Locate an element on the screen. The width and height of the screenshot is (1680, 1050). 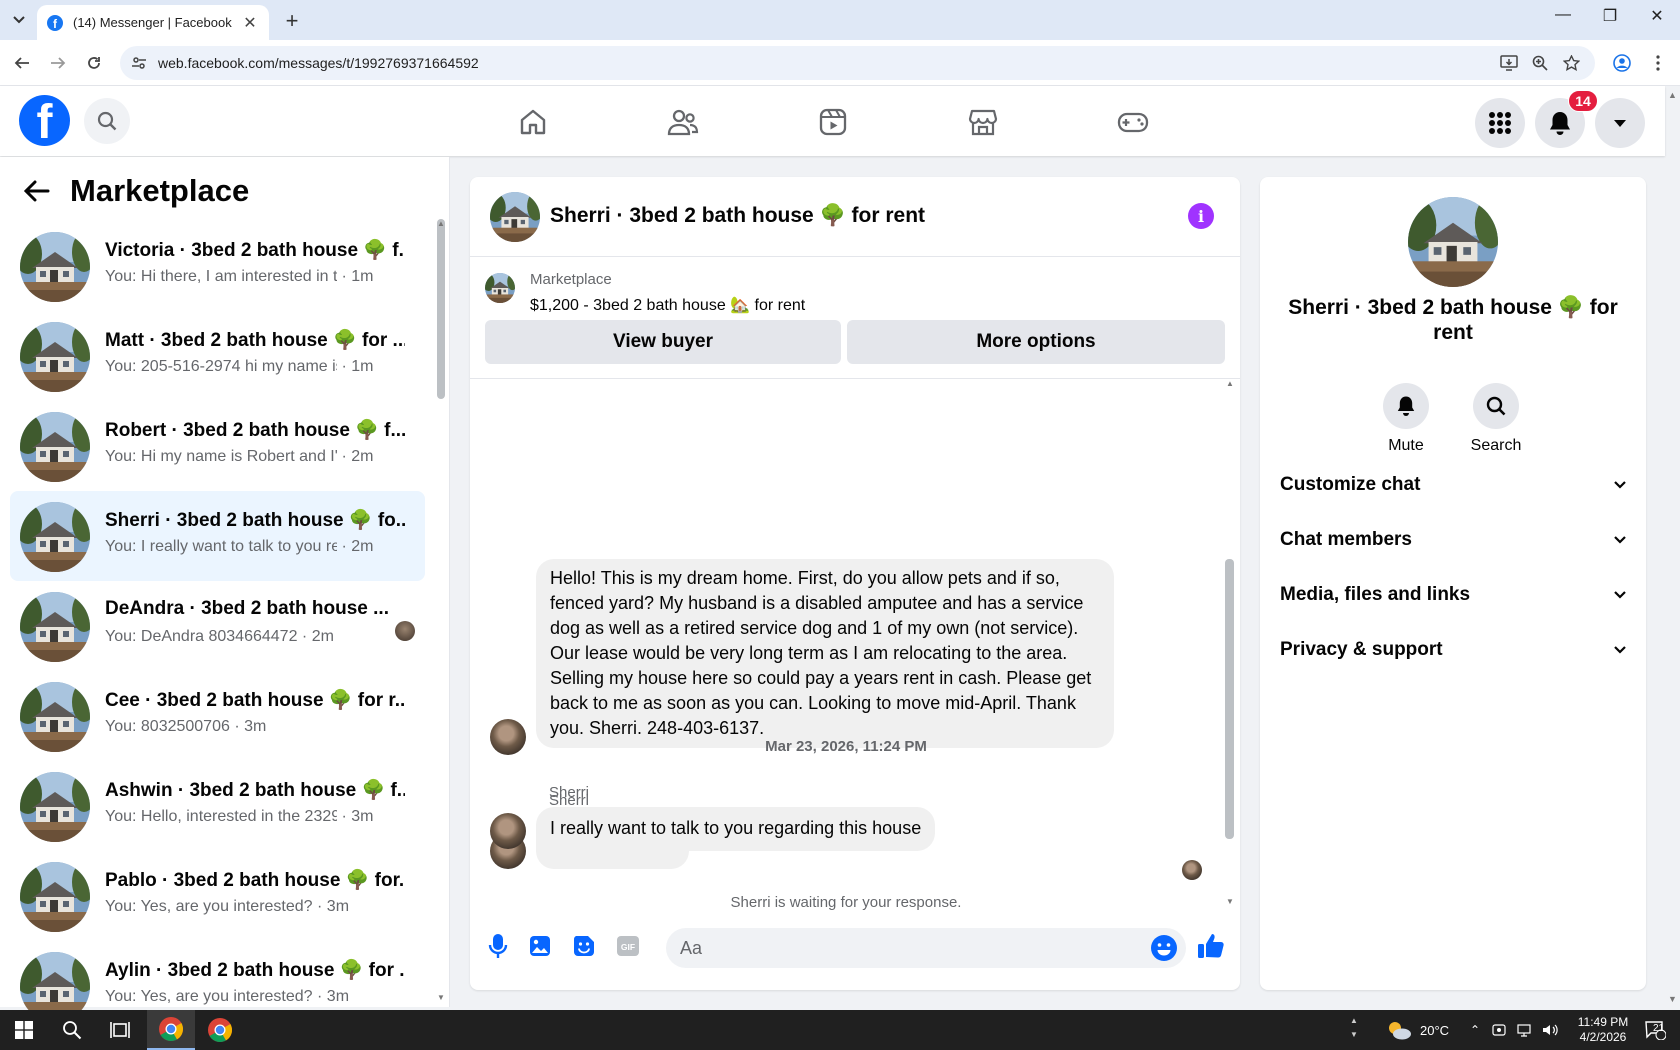
conversation-avatar is located at coordinates (55, 717).